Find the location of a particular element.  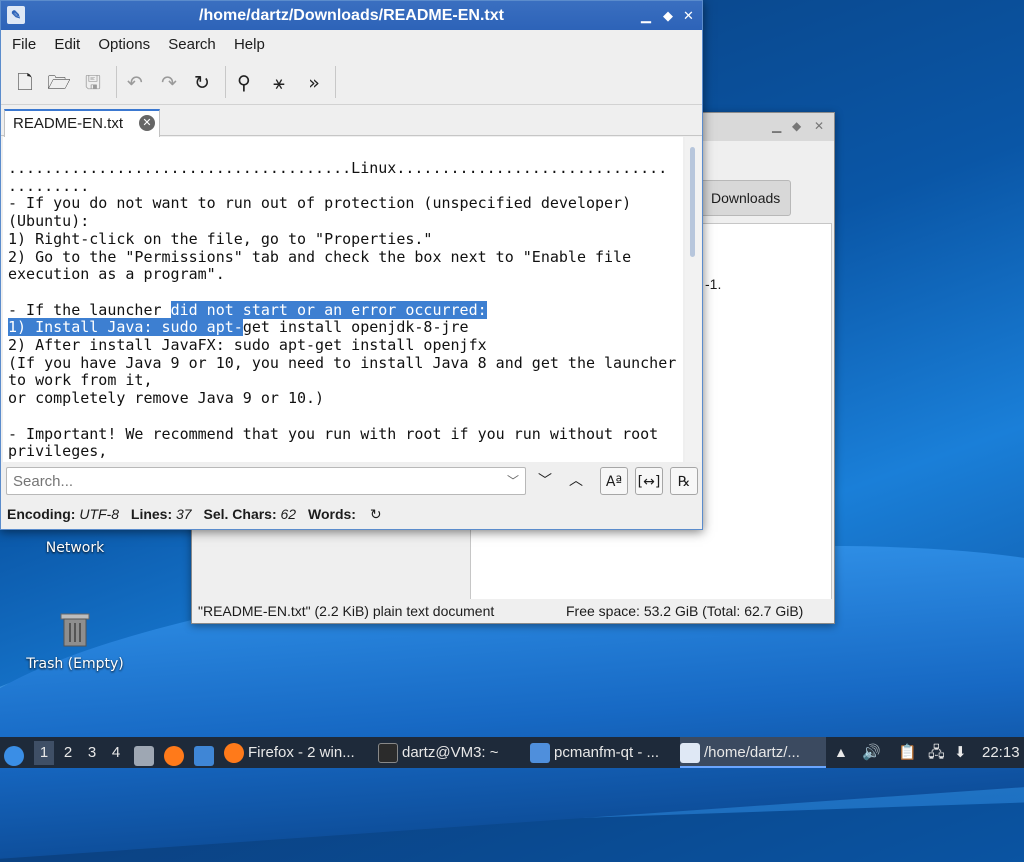

tray-arrow-icon: ▲ is located at coordinates (844, 752).